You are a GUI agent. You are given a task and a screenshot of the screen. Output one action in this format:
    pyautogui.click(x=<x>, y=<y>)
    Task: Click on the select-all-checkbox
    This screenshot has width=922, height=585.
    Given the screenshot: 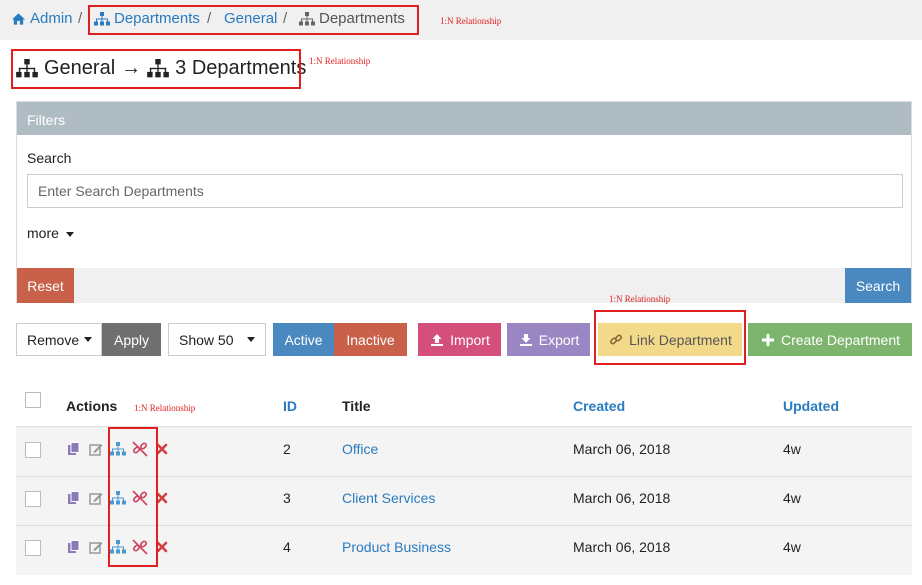 What is the action you would take?
    pyautogui.click(x=33, y=400)
    